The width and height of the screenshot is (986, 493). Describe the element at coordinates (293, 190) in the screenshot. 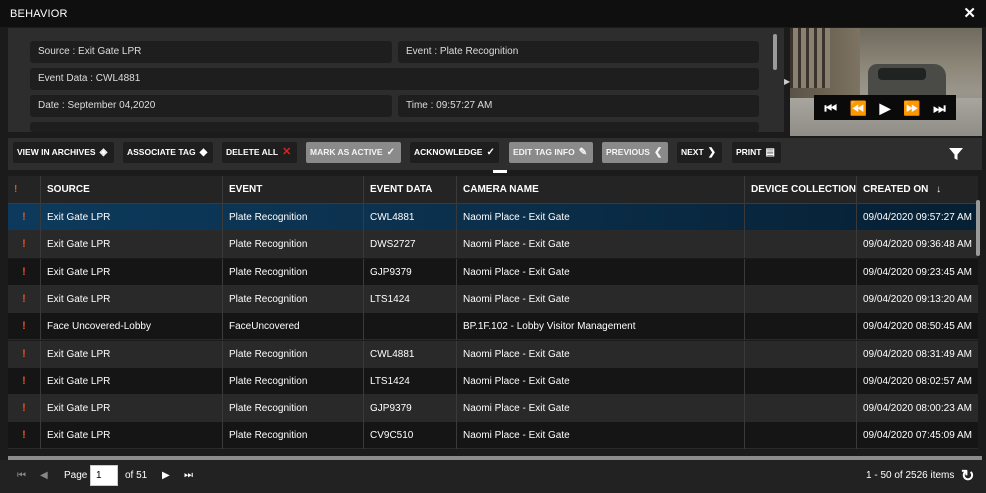

I see `column-header-event: EVENT` at that location.